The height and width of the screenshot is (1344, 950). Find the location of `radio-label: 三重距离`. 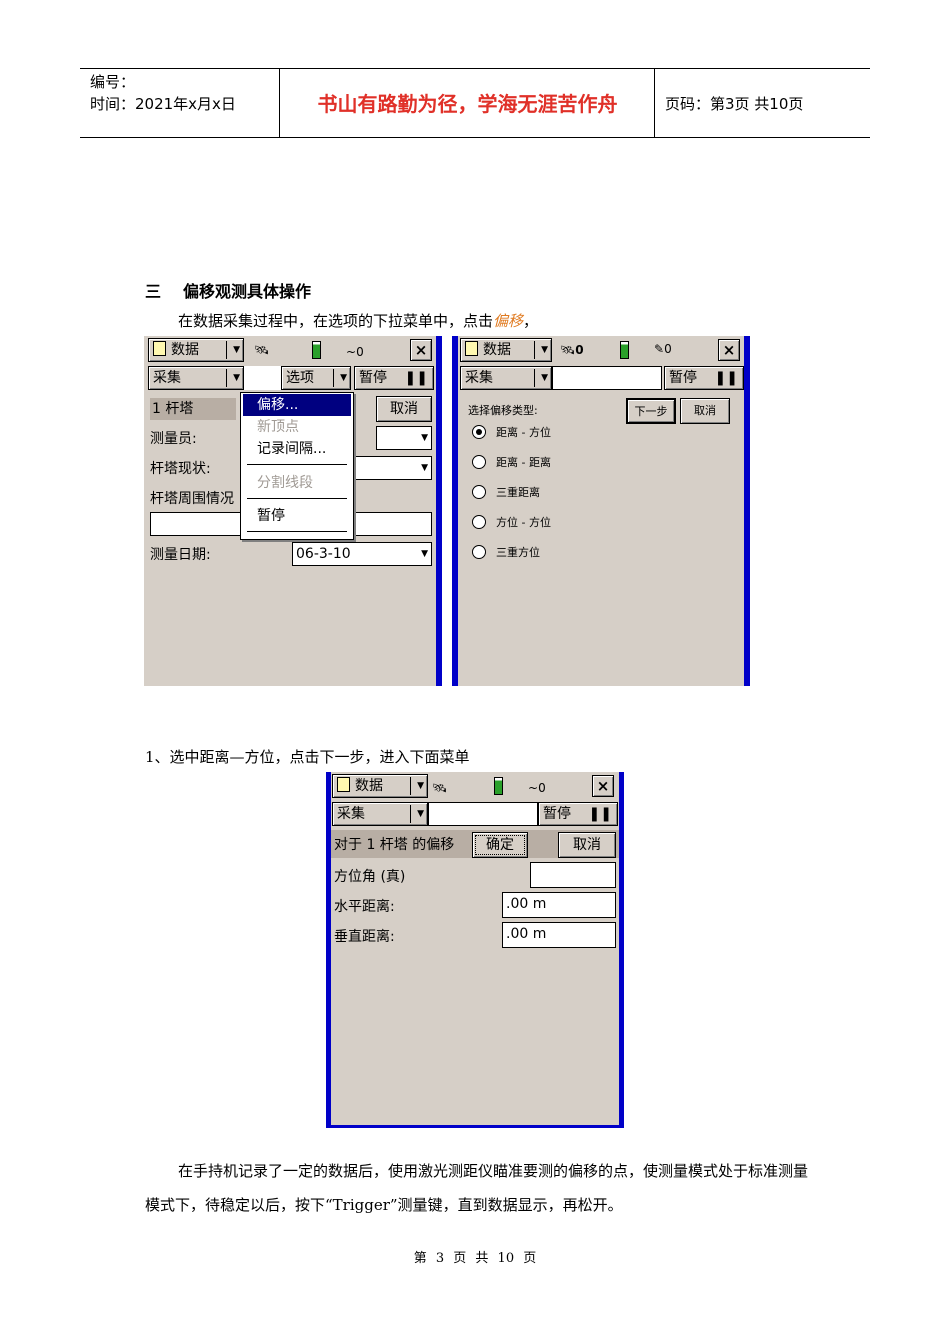

radio-label: 三重距离 is located at coordinates (518, 492).